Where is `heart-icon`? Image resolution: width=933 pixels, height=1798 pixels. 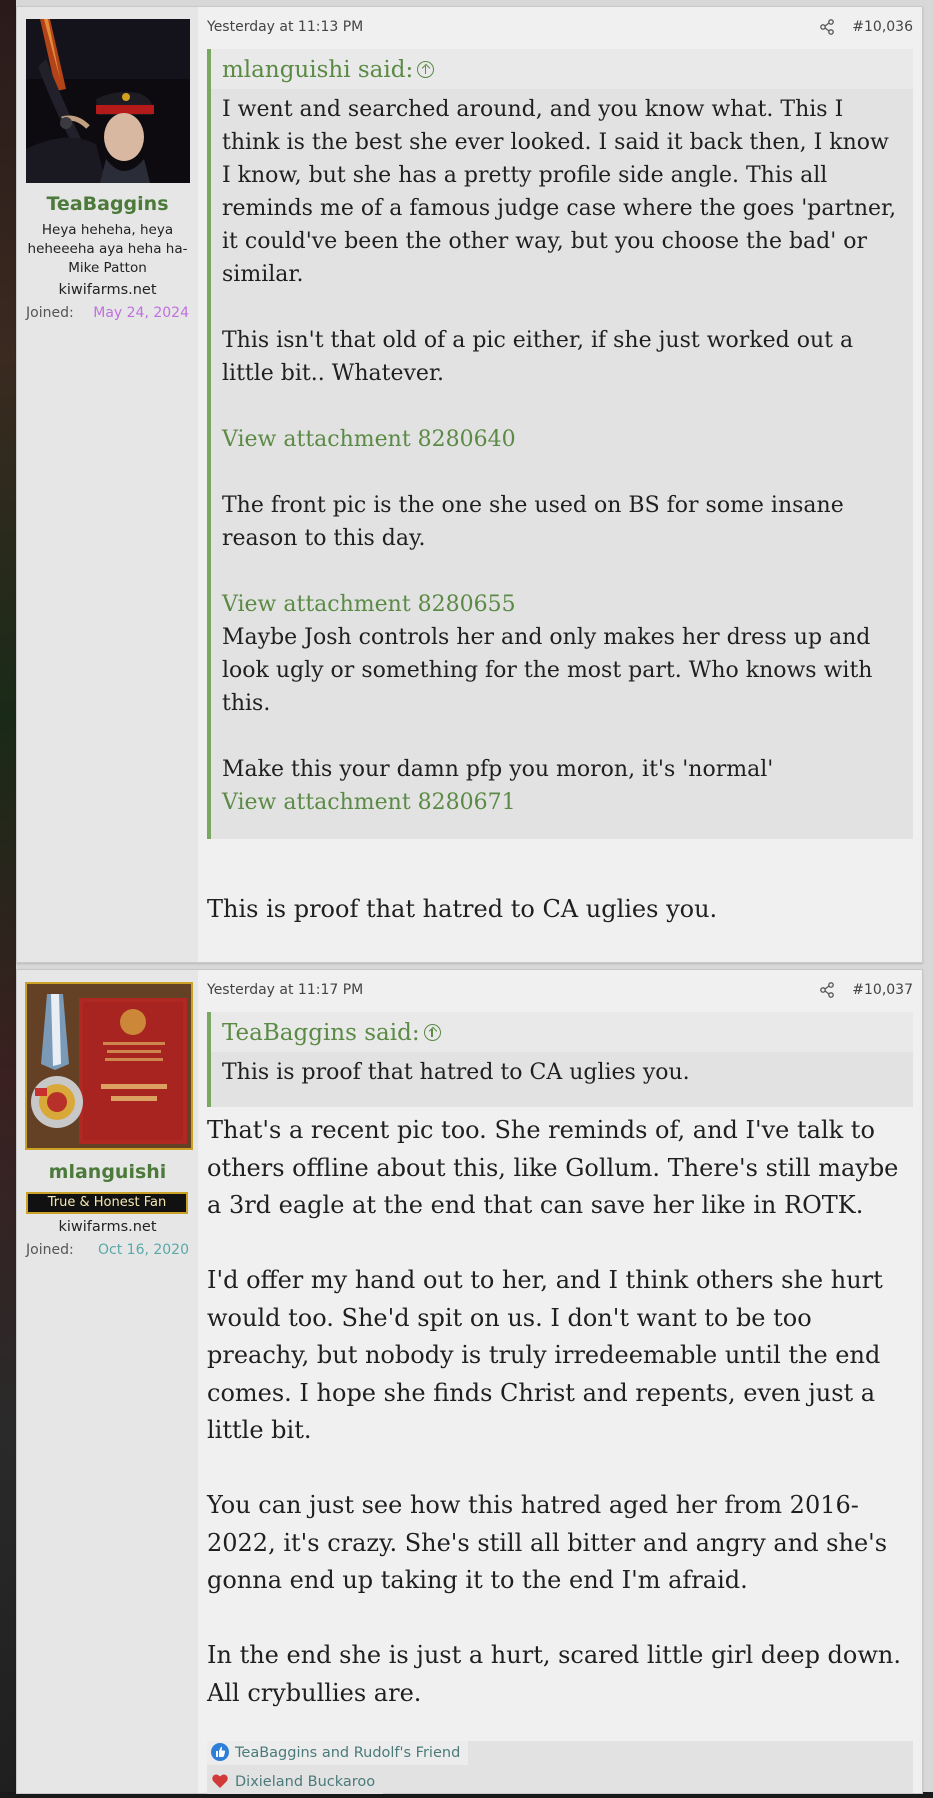 heart-icon is located at coordinates (220, 1781).